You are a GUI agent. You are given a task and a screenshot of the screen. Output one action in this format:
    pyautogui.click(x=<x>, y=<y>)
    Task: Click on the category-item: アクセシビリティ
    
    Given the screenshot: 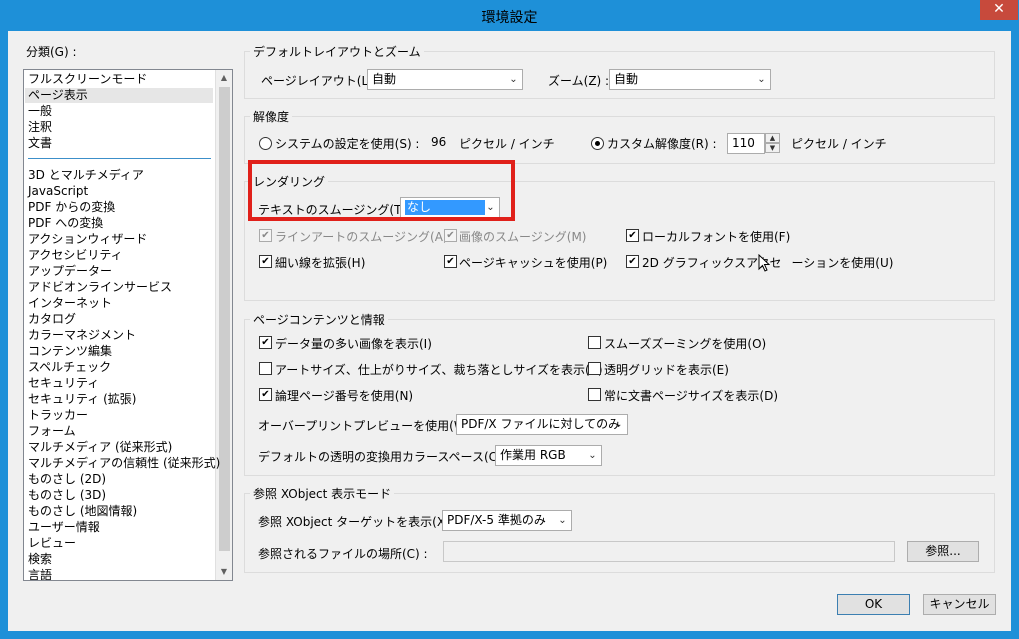 What is the action you would take?
    pyautogui.click(x=75, y=255)
    